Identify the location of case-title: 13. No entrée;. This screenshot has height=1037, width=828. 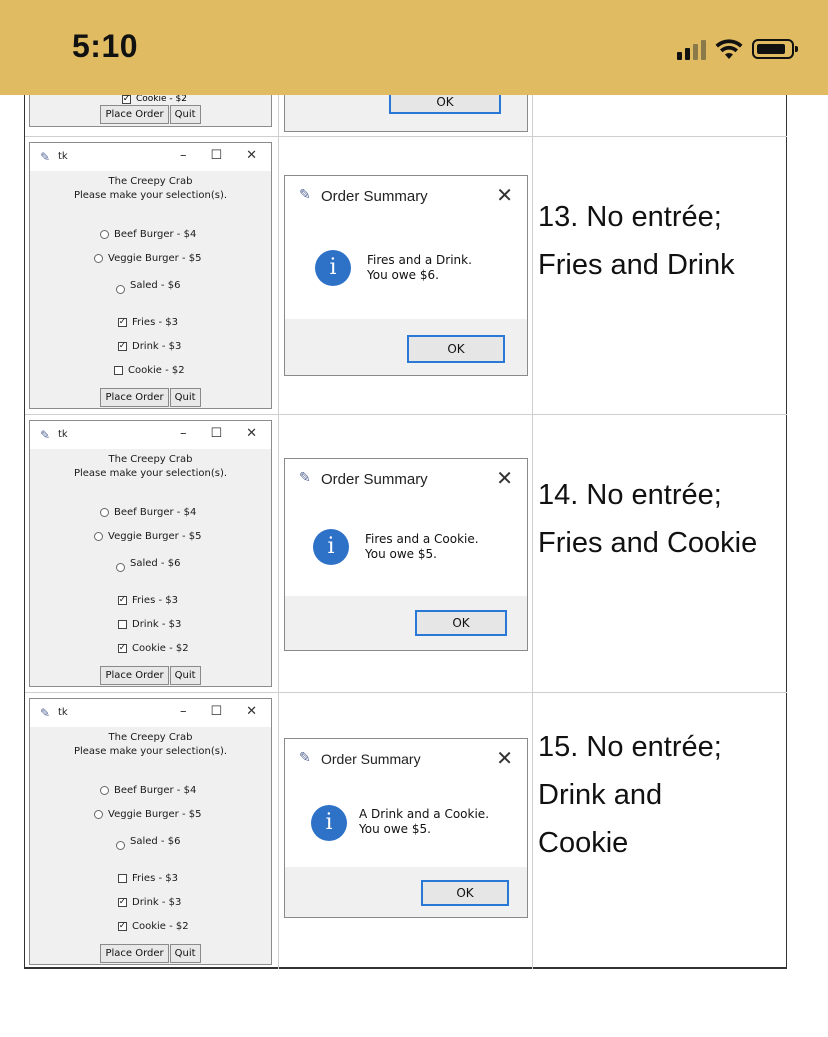
(630, 217).